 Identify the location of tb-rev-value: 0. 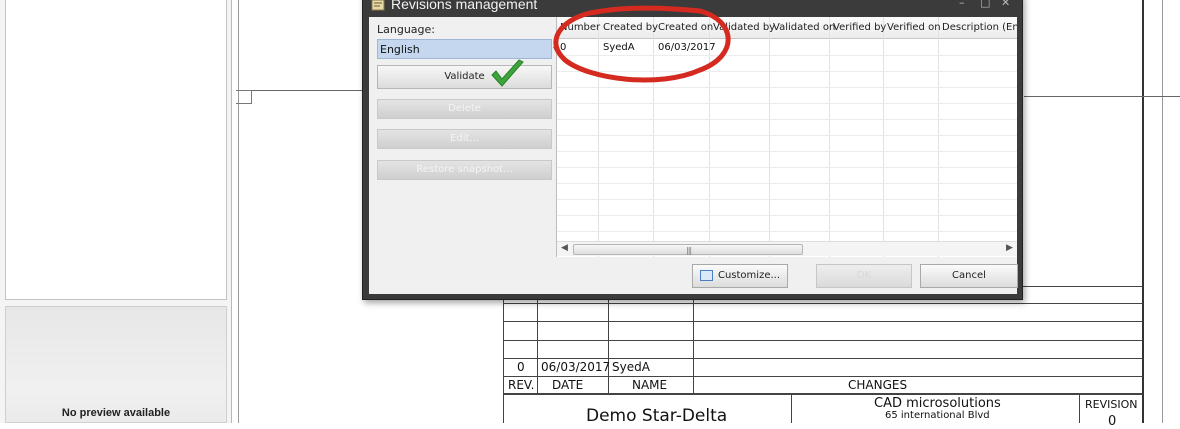
(521, 367).